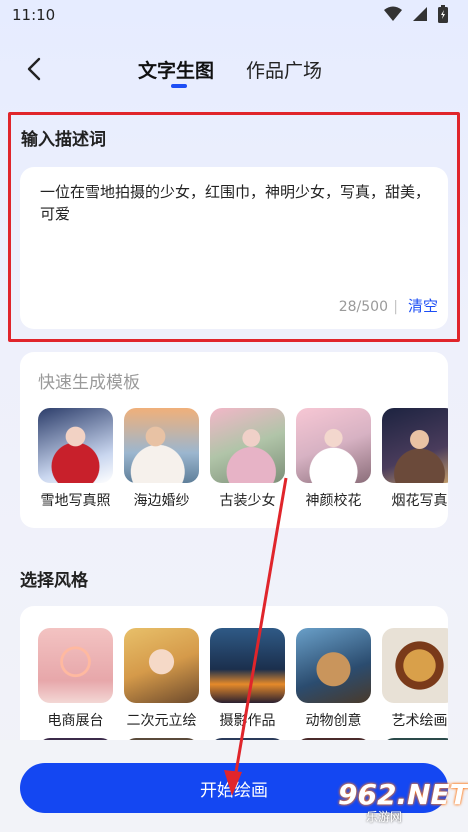 Image resolution: width=468 pixels, height=832 pixels. Describe the element at coordinates (403, 794) in the screenshot. I see `watermark-main: 962.NET` at that location.